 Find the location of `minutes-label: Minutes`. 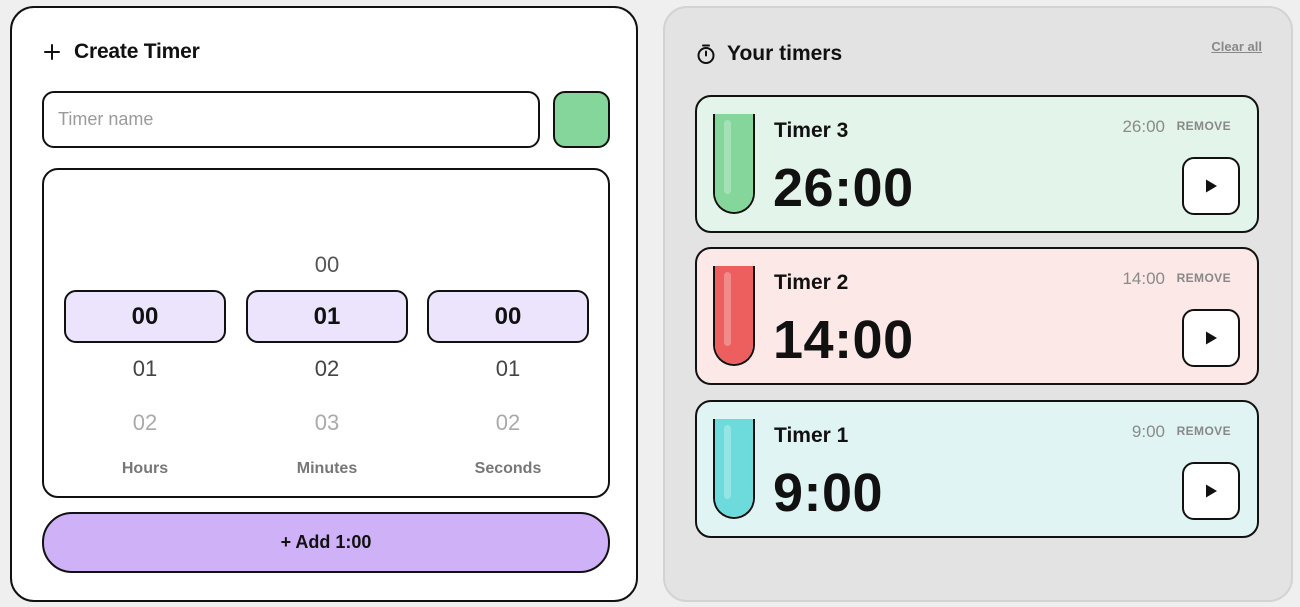

minutes-label: Minutes is located at coordinates (327, 468).